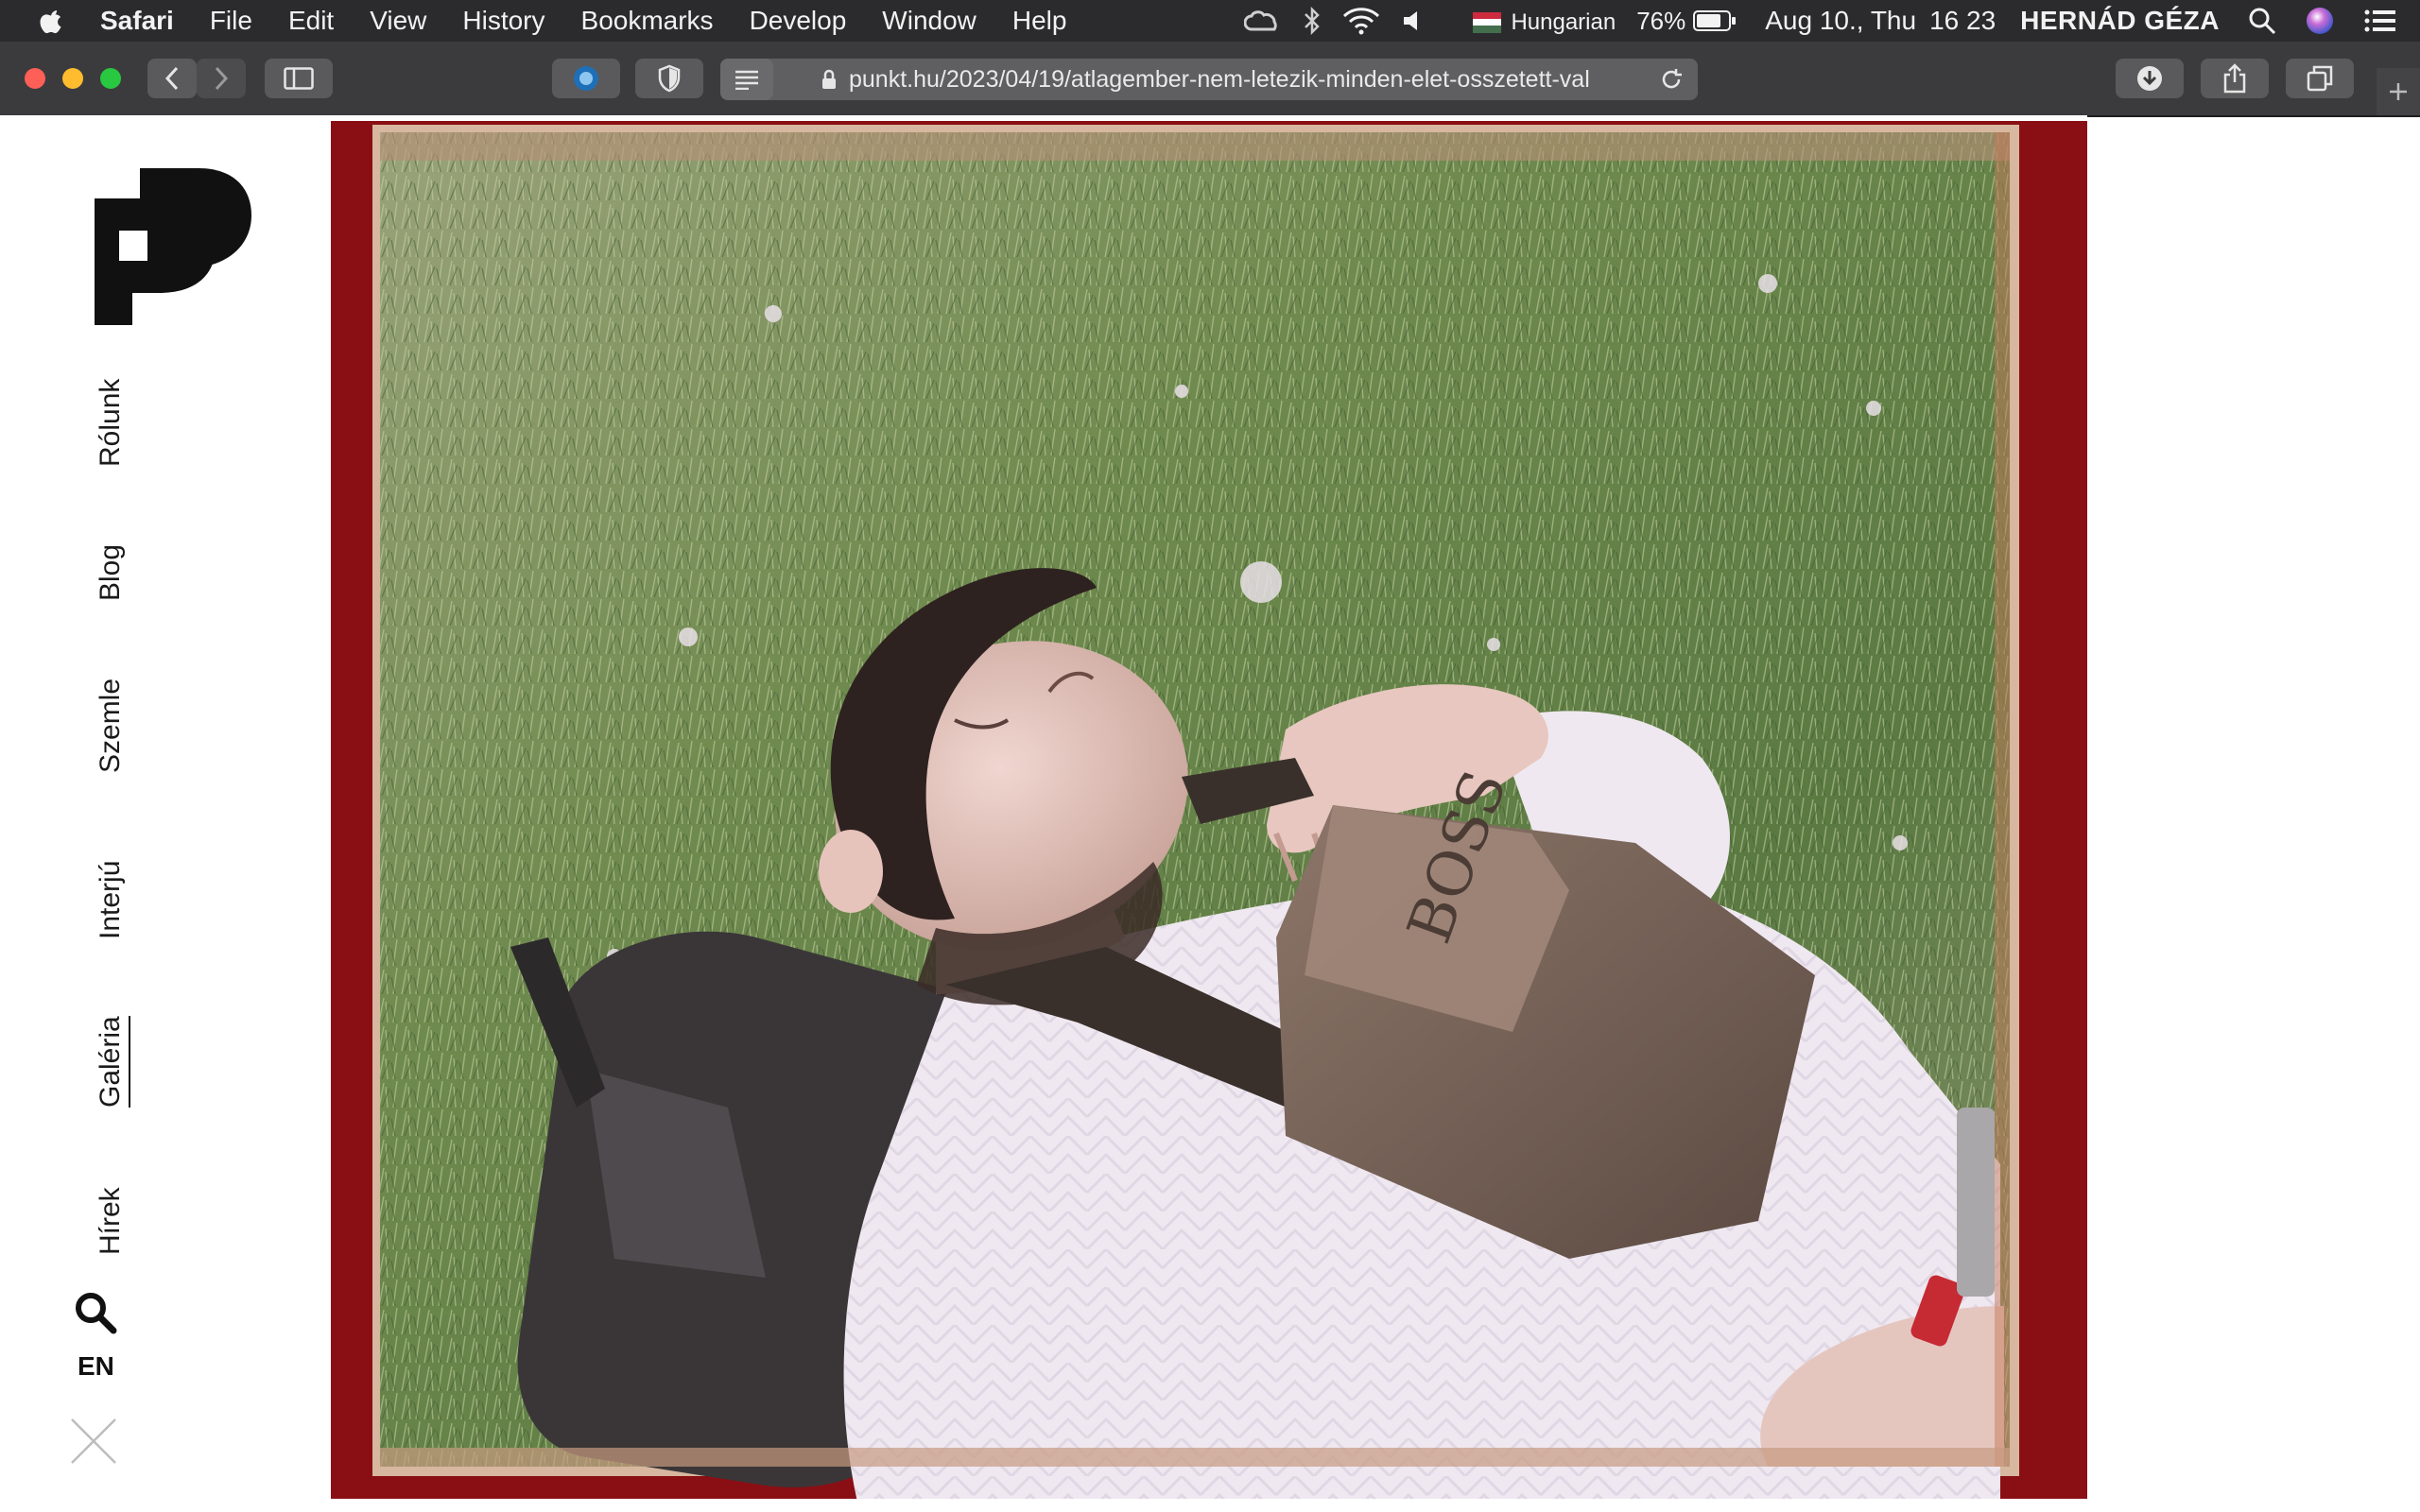 Image resolution: width=2420 pixels, height=1512 pixels. I want to click on punkt-logo-icon, so click(173, 246).